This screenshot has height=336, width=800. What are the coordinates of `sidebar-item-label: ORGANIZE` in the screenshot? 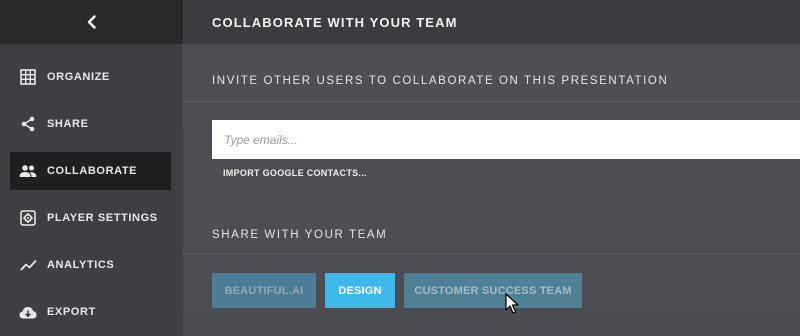 It's located at (78, 77).